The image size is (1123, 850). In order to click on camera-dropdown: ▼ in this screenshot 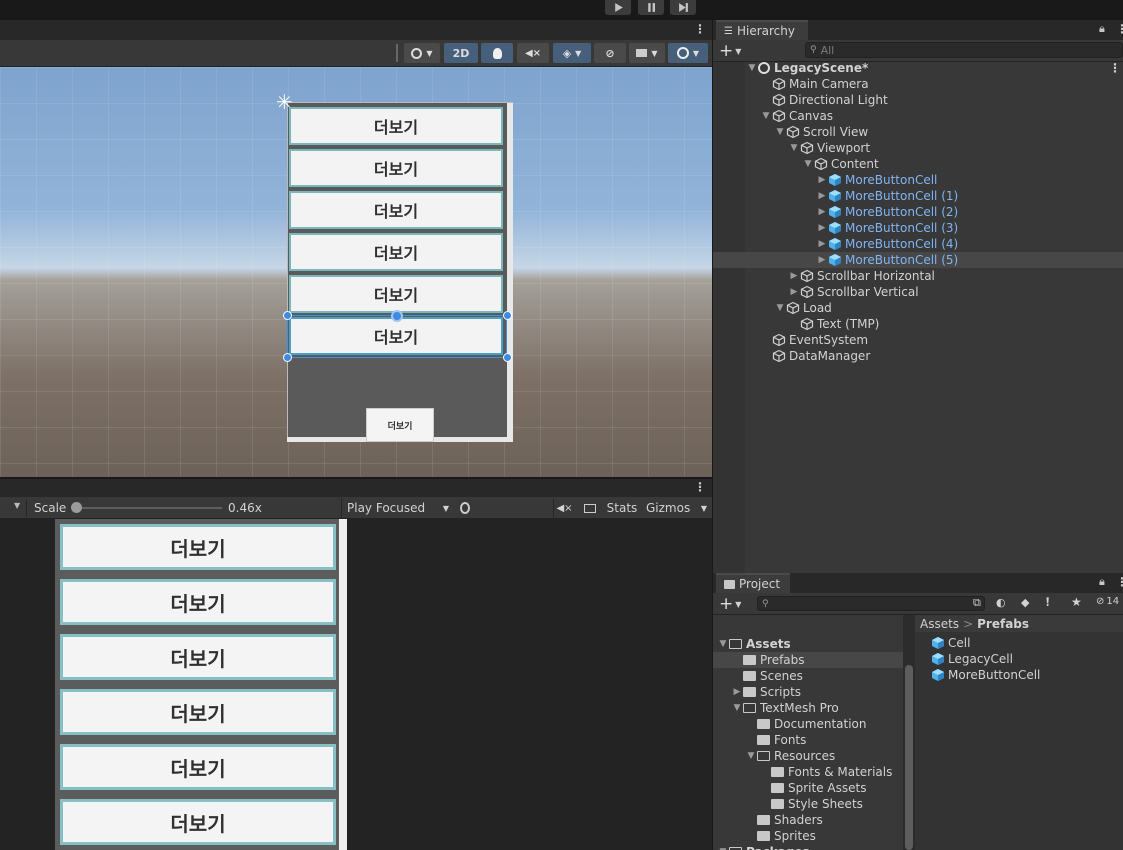, I will do `click(647, 53)`.